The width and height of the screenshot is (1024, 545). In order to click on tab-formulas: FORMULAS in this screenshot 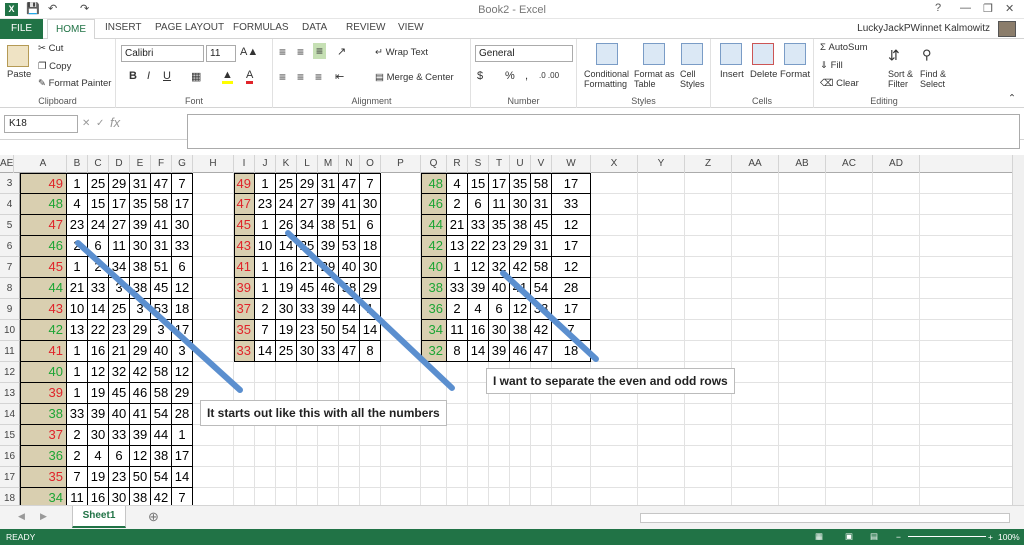, I will do `click(261, 27)`.